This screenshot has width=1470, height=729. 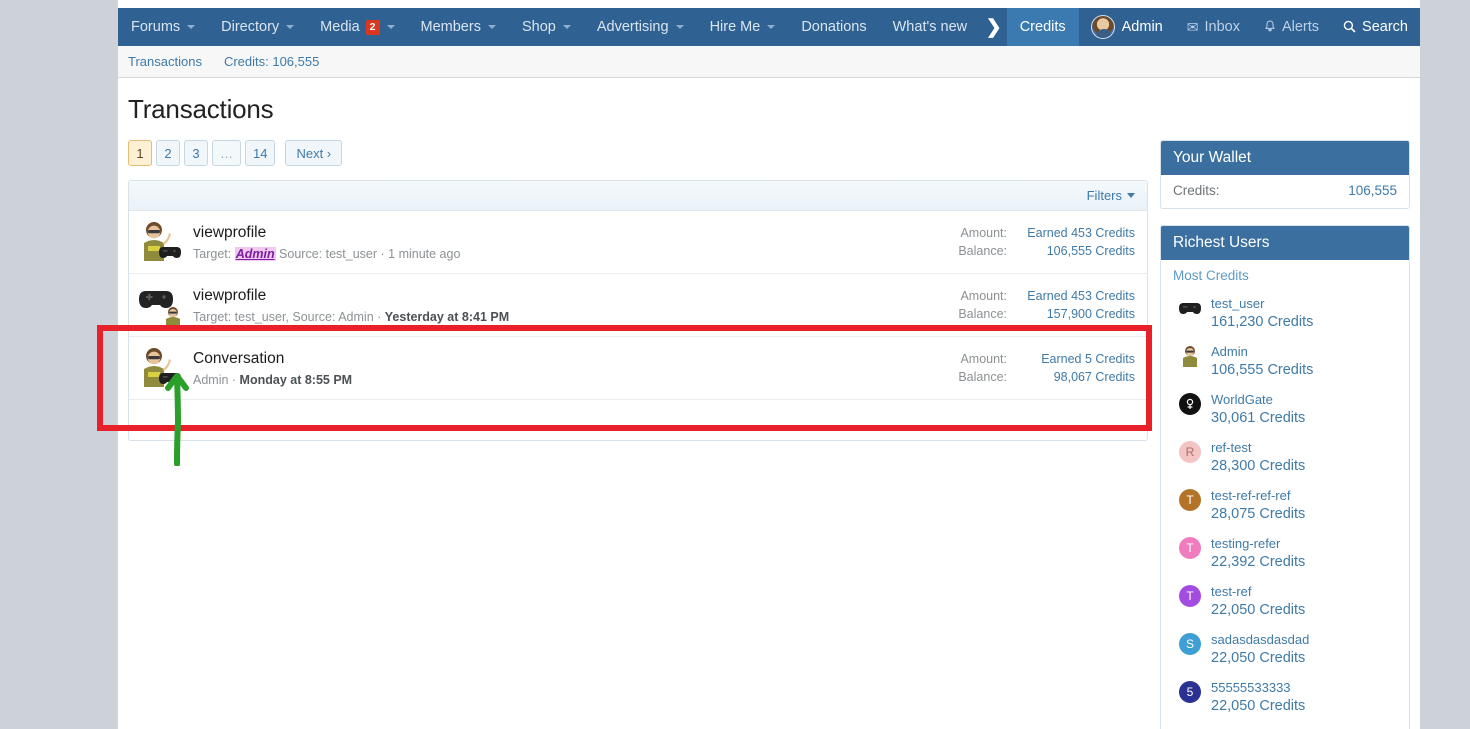 What do you see at coordinates (1258, 399) in the screenshot?
I see `user-name: WorldGate` at bounding box center [1258, 399].